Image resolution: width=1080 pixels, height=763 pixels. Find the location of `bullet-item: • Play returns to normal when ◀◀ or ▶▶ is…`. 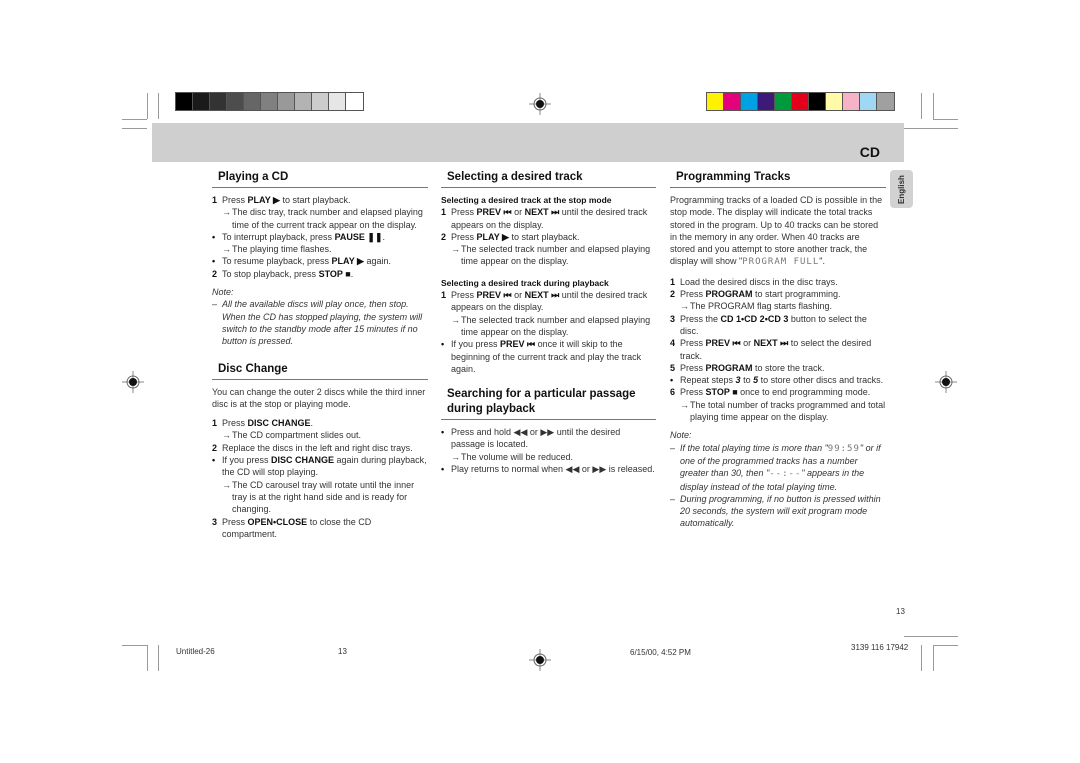

bullet-item: • Play returns to normal when ◀◀ or ▶▶ is… is located at coordinates (548, 469).